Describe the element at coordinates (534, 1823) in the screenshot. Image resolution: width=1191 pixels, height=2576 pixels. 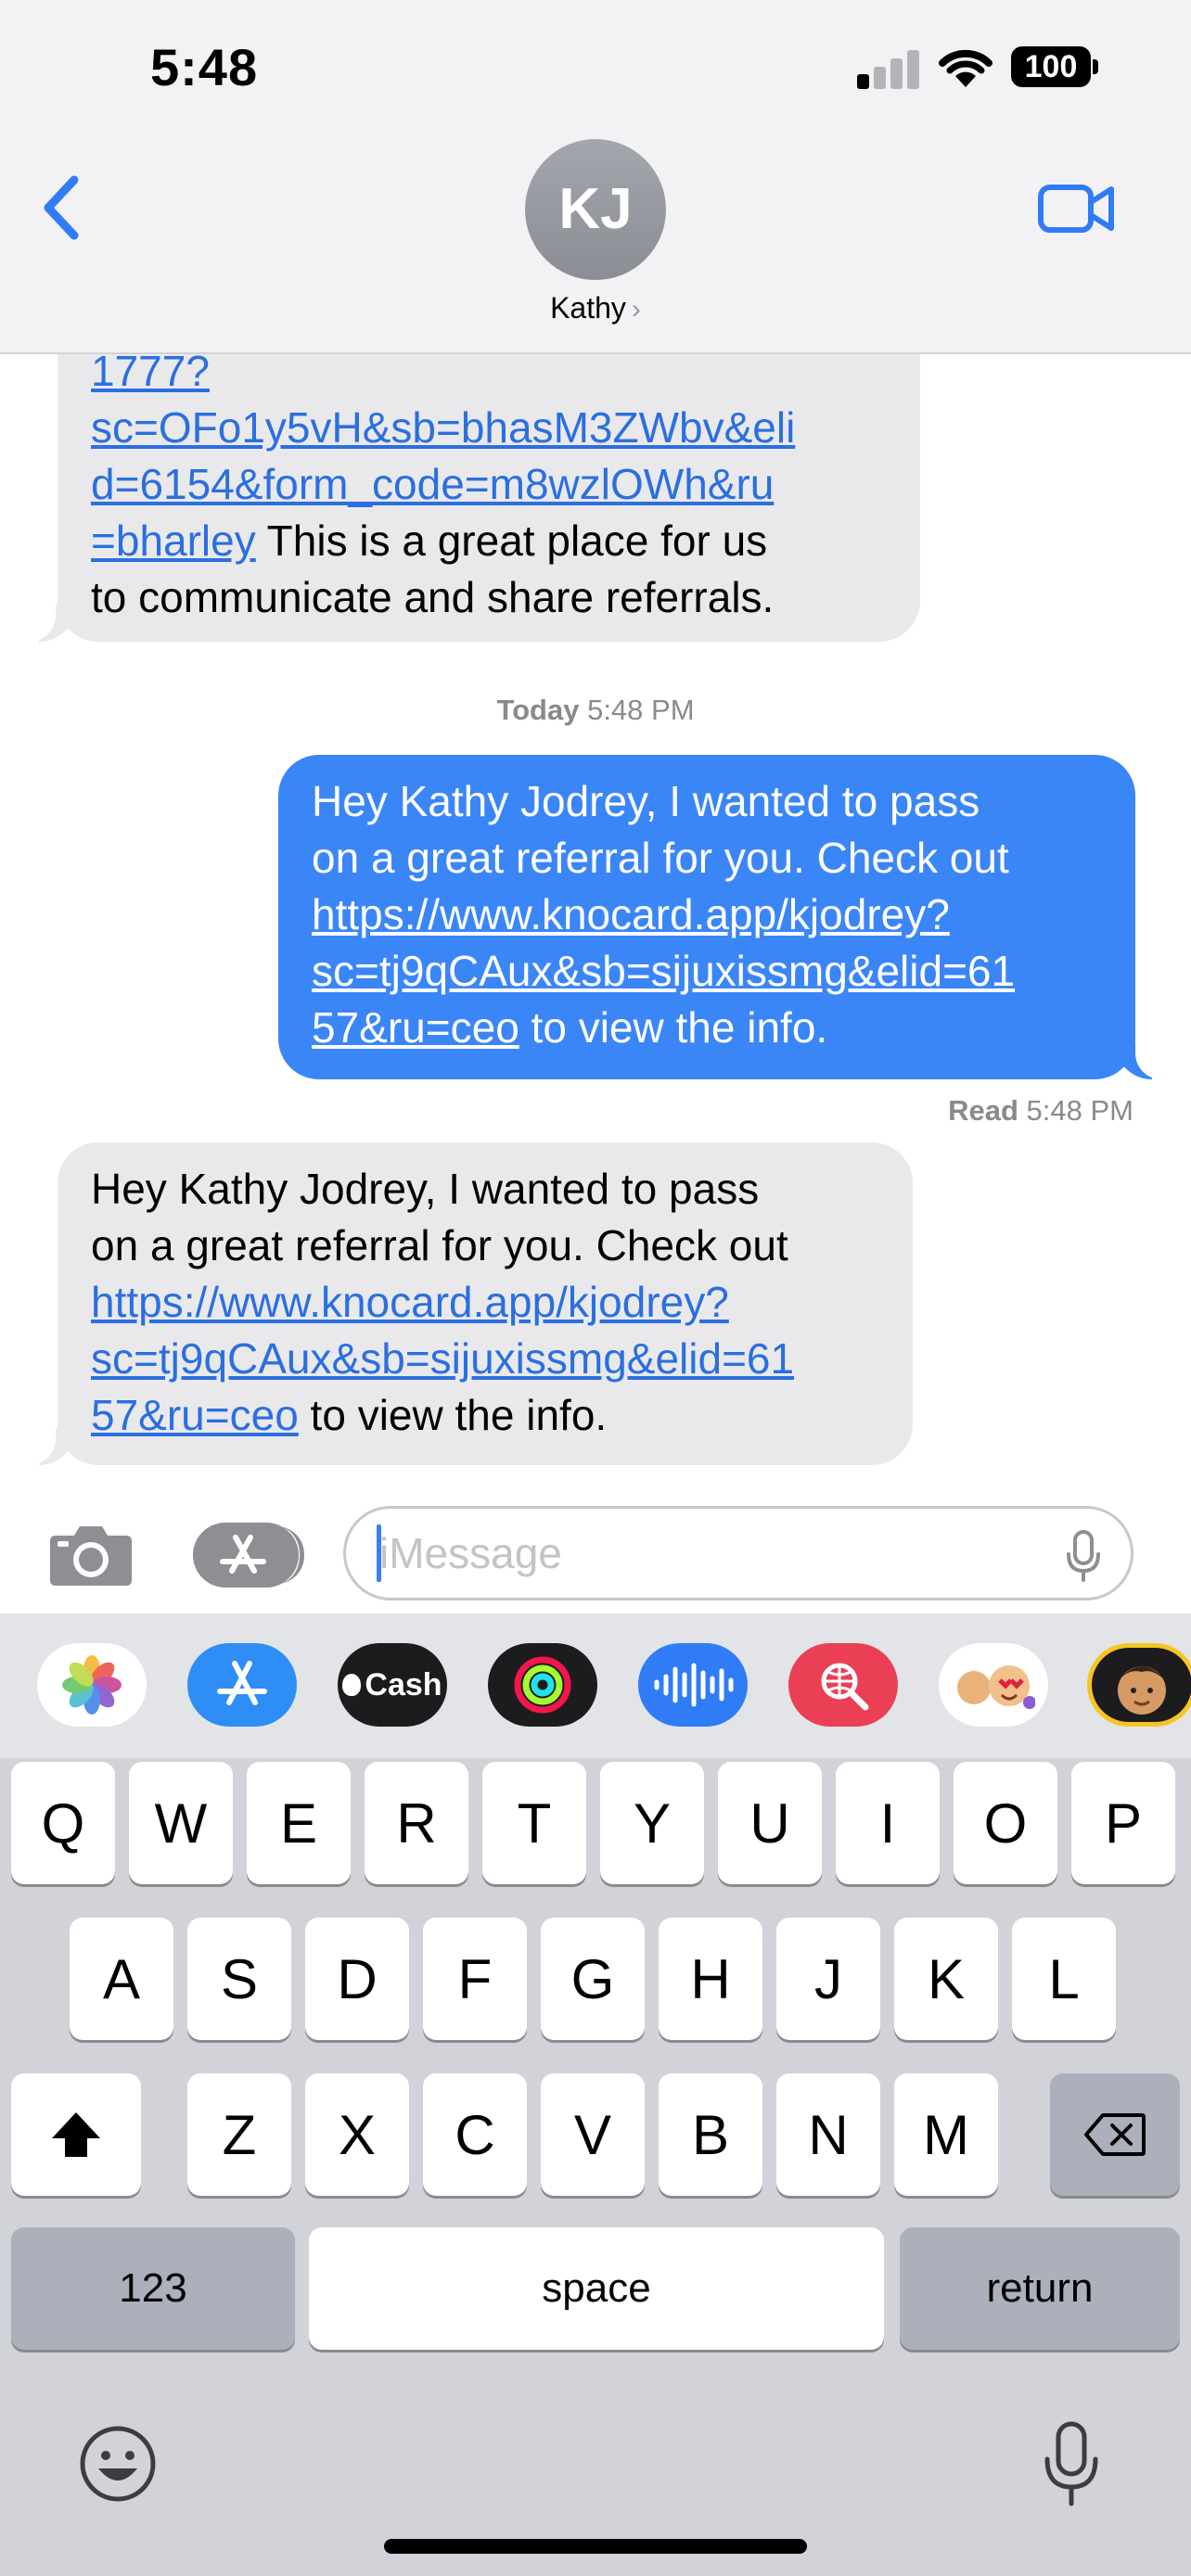
I see `key-t: T` at that location.